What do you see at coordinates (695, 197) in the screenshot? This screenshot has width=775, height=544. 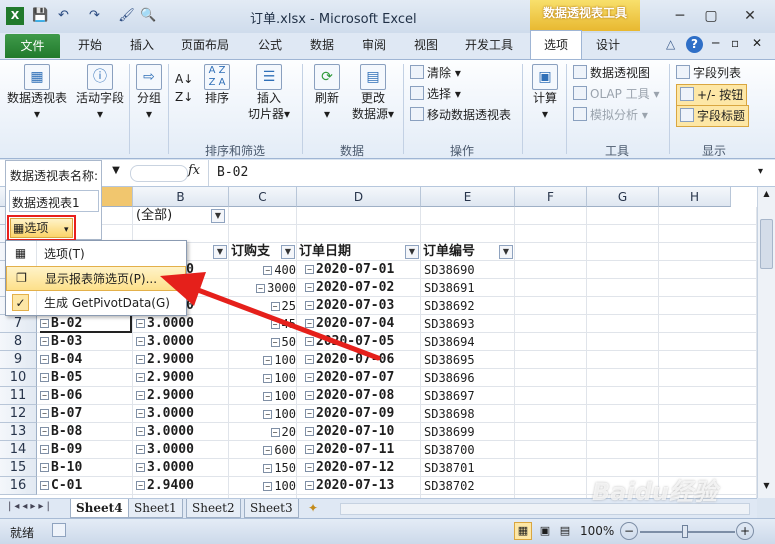 I see `column-header-h: H` at bounding box center [695, 197].